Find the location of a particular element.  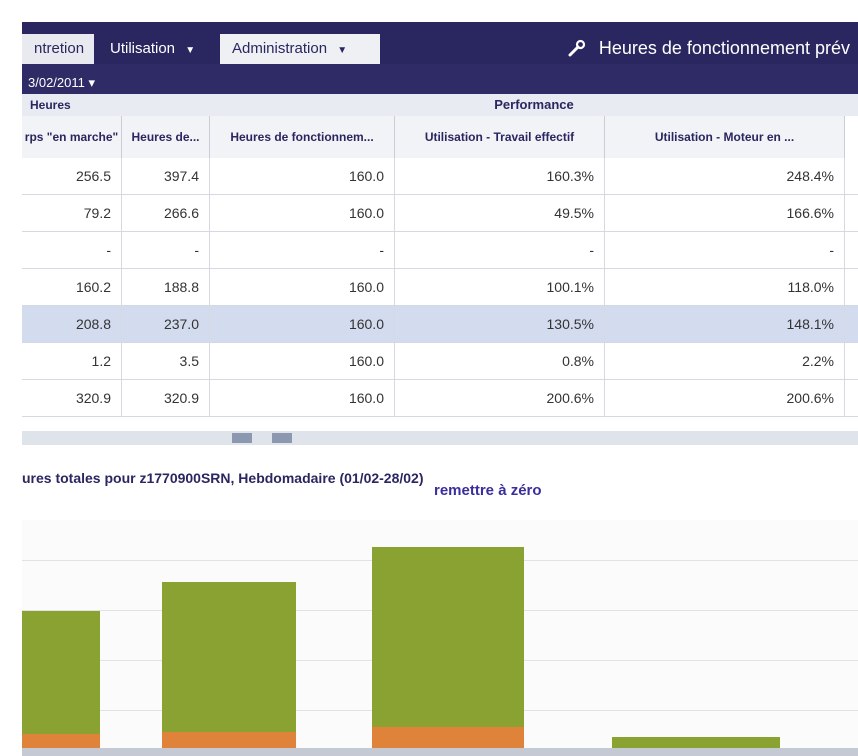

table-cell: 188.8 is located at coordinates (166, 287).